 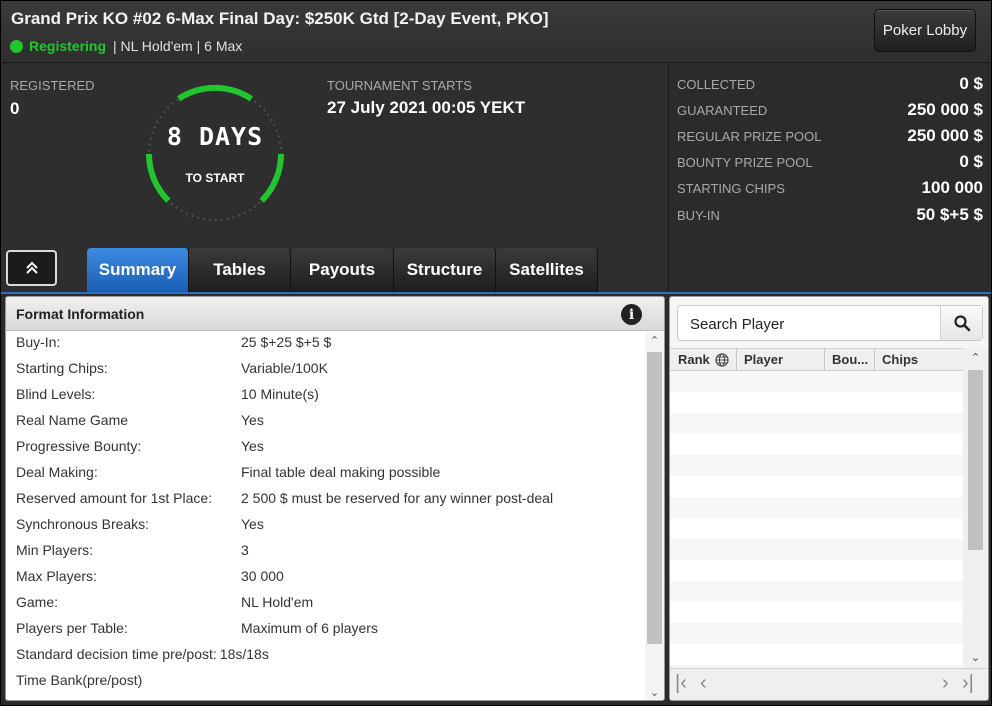 I want to click on first-page-icon: |‹, so click(x=681, y=683).